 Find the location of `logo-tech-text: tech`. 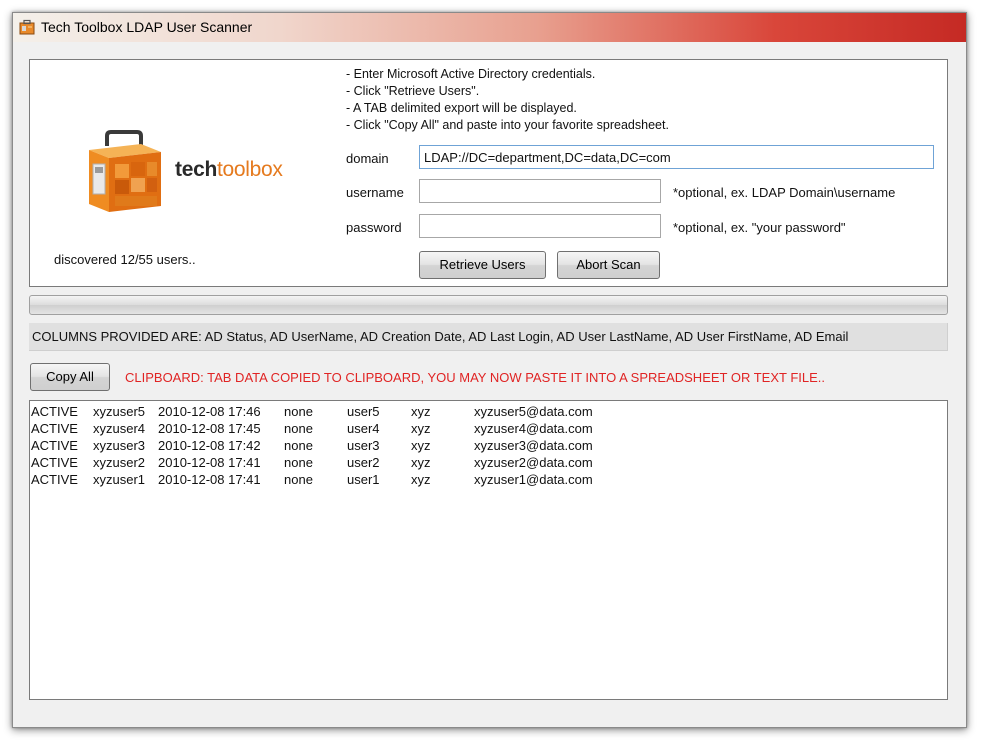

logo-tech-text: tech is located at coordinates (196, 169).